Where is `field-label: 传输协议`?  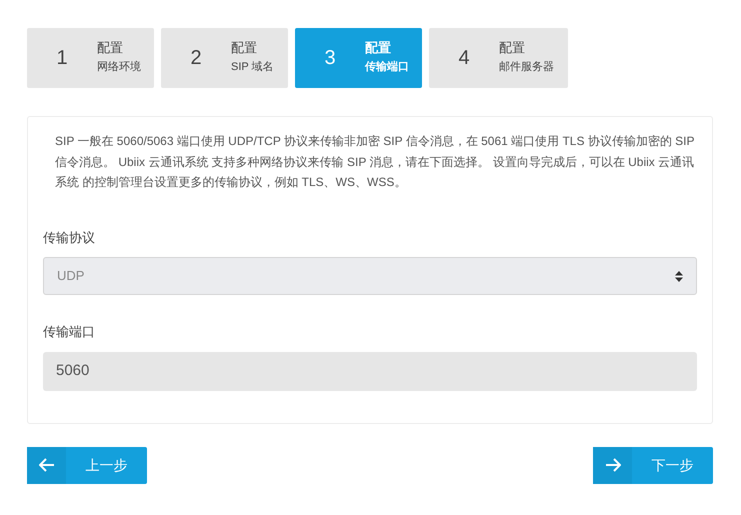
field-label: 传输协议 is located at coordinates (69, 237).